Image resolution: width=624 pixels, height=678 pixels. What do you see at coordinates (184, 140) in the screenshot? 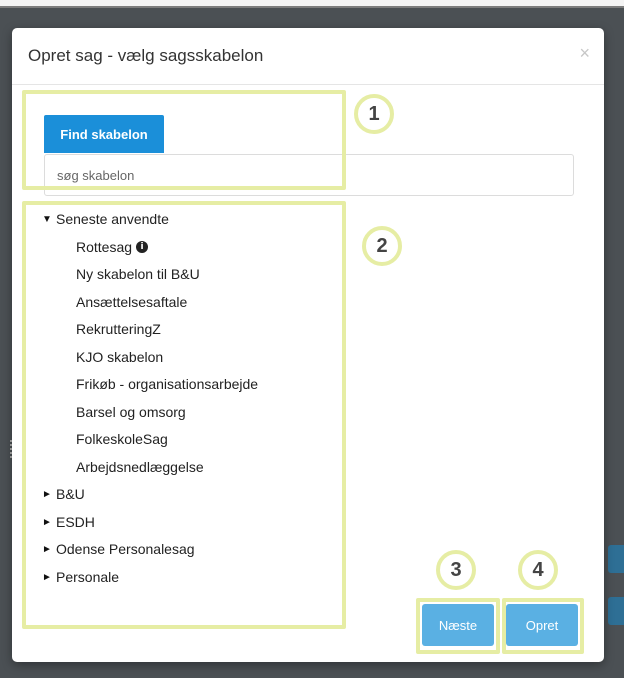
I see `callout-frame-search` at bounding box center [184, 140].